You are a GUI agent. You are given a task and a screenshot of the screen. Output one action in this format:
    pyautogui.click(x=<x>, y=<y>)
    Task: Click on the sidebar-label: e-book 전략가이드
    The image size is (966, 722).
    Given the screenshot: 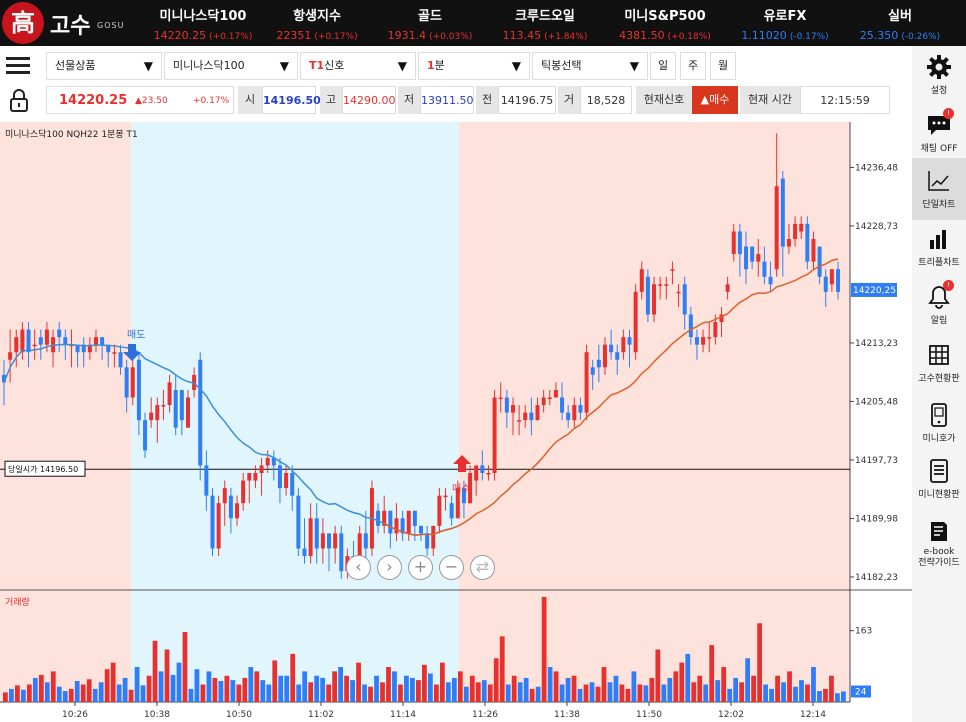 What is the action you would take?
    pyautogui.click(x=939, y=557)
    